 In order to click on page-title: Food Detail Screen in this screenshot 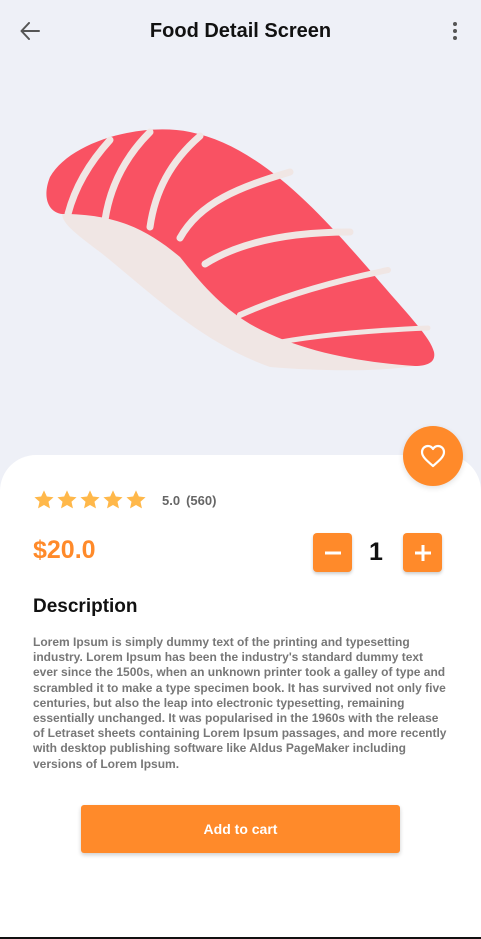, I will do `click(240, 30)`.